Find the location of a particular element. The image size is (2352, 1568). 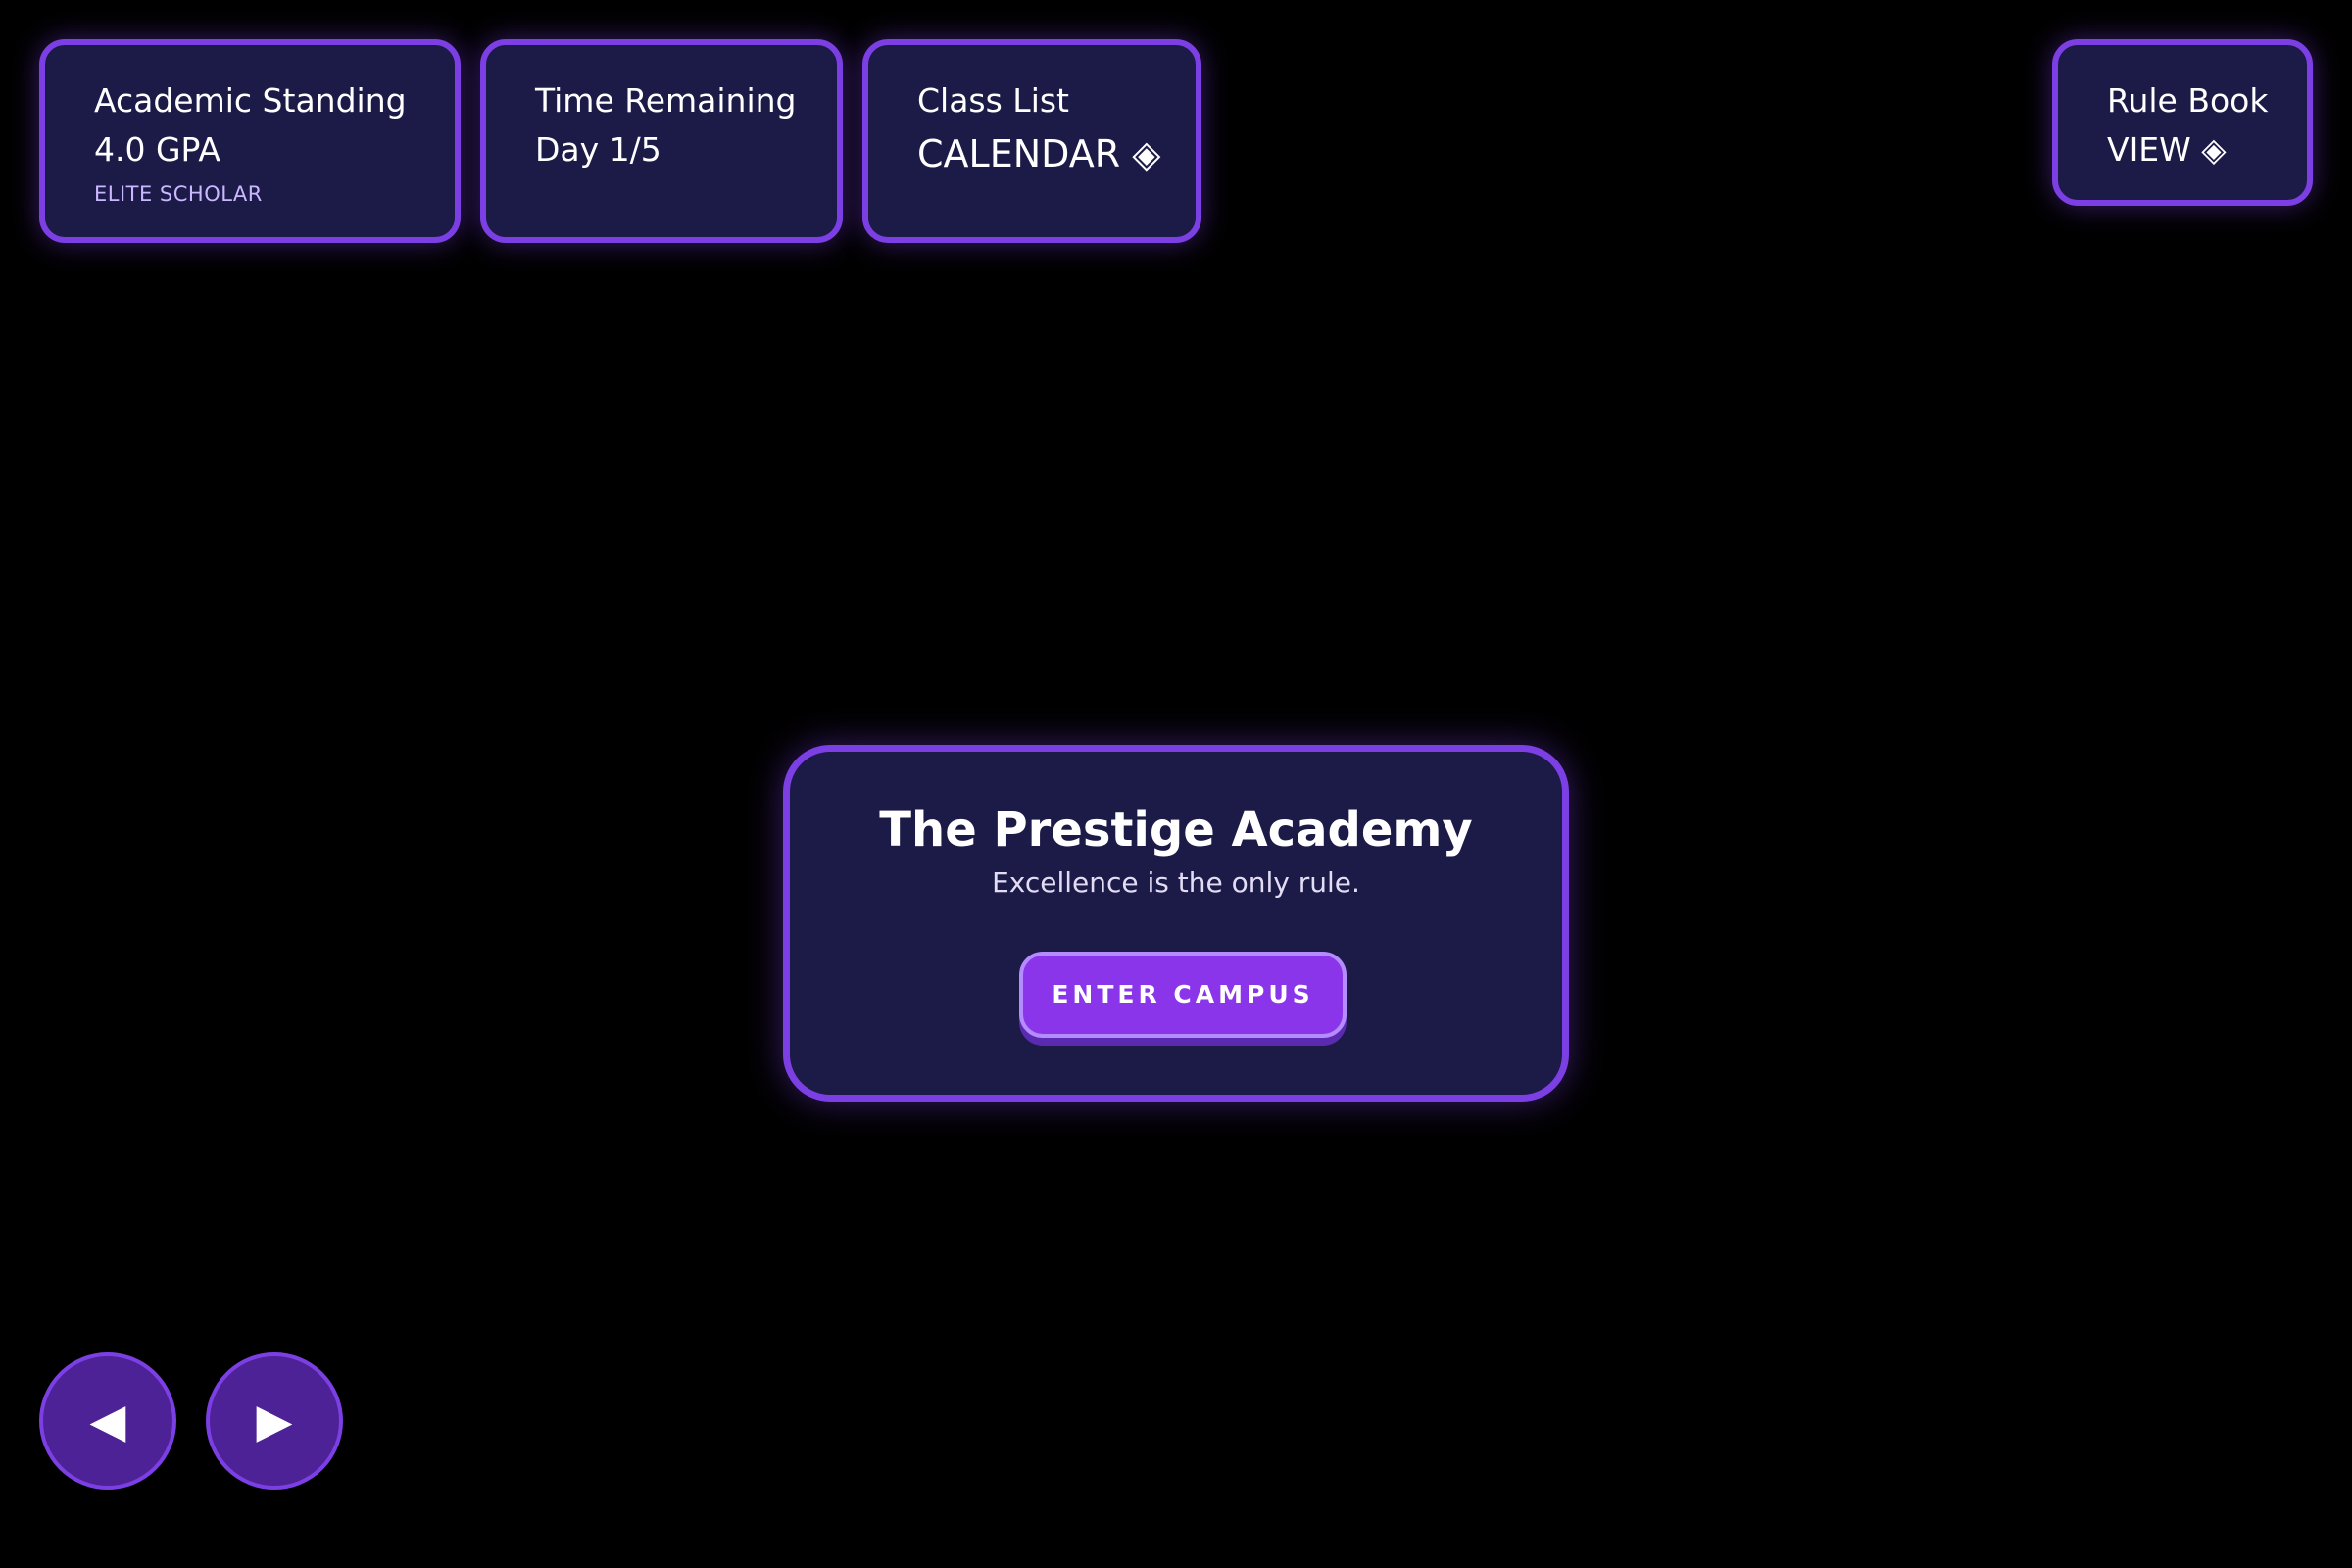

time-remaining-title: Time Remaining is located at coordinates (666, 100).